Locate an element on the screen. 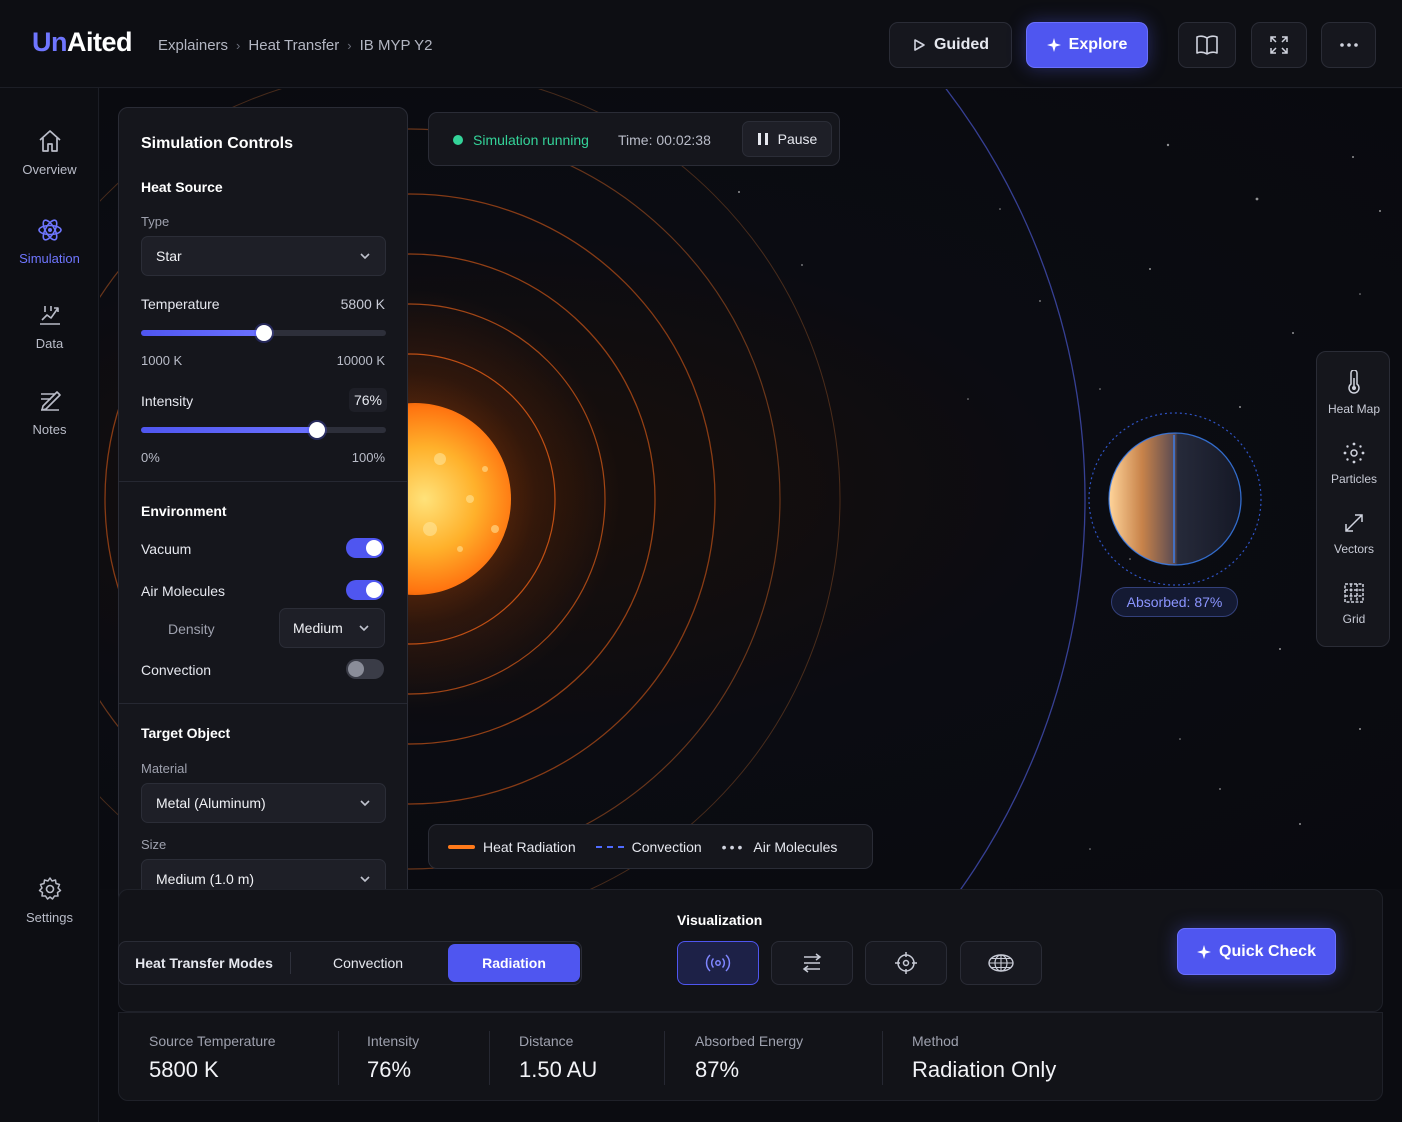 The height and width of the screenshot is (1122, 1402). nav-label: Data is located at coordinates (49, 343).